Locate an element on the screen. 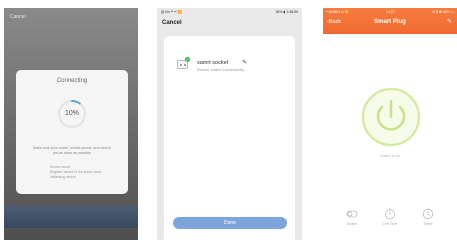 This screenshot has height=244, width=457. clock-icon is located at coordinates (428, 214).